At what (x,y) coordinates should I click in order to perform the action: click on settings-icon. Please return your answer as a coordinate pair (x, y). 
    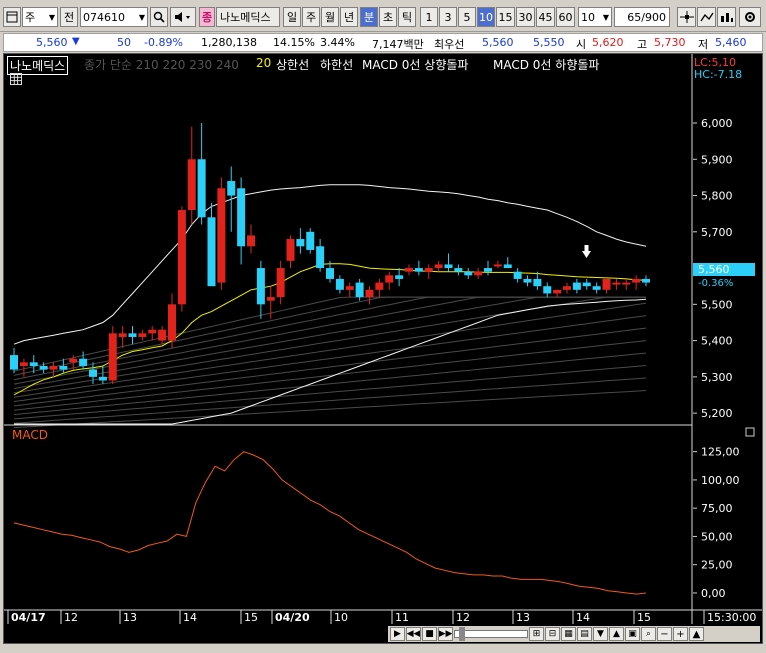
    Looking at the image, I should click on (750, 17).